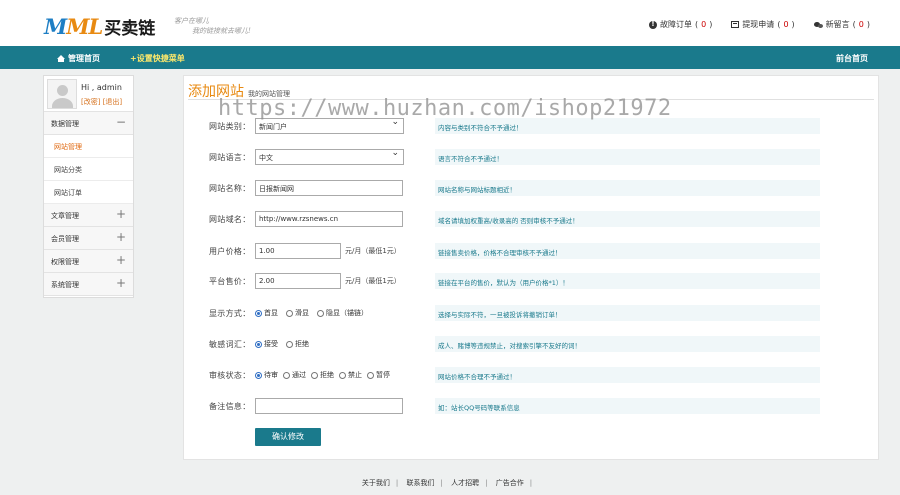 The image size is (900, 495). What do you see at coordinates (450, 57) in the screenshot?
I see `nav-bar: 管理首页 +设置快捷菜单 前台首页` at bounding box center [450, 57].